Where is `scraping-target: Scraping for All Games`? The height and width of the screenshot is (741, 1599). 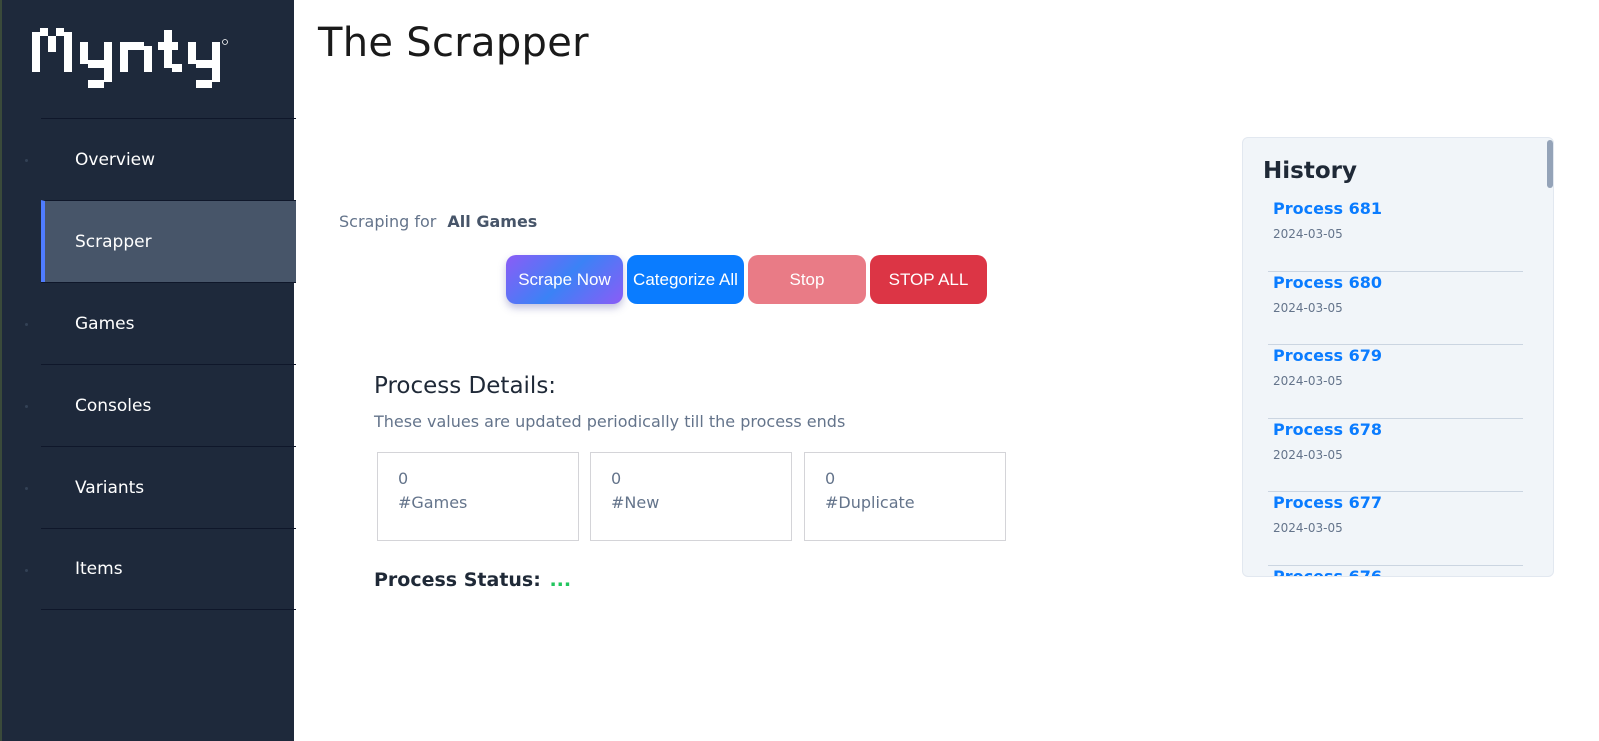
scraping-target: Scraping for All Games is located at coordinates (438, 221).